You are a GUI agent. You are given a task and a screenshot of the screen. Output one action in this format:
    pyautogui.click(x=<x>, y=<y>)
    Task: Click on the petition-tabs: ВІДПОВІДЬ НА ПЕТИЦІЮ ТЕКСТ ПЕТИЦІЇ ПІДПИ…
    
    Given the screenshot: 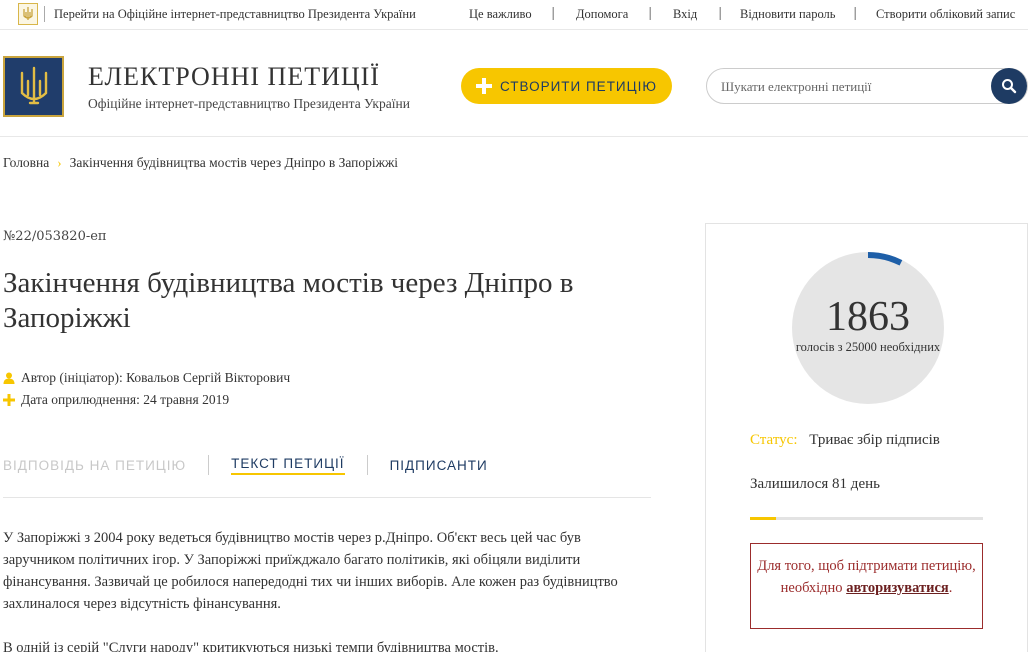 What is the action you would take?
    pyautogui.click(x=245, y=465)
    